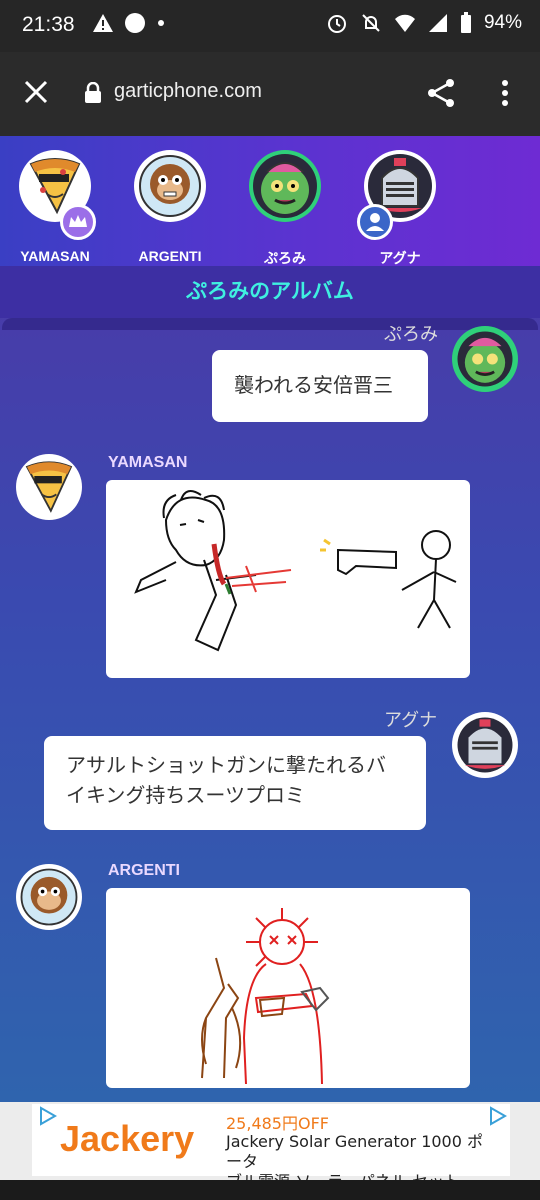  I want to click on mute-icon, so click(371, 23).